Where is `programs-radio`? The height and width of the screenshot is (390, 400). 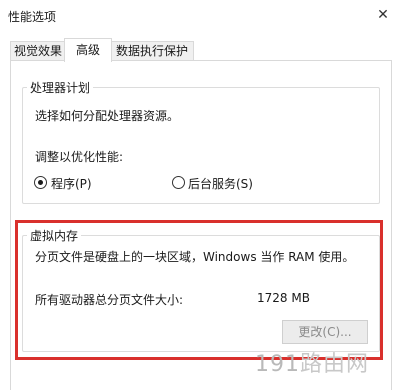 programs-radio is located at coordinates (40, 182).